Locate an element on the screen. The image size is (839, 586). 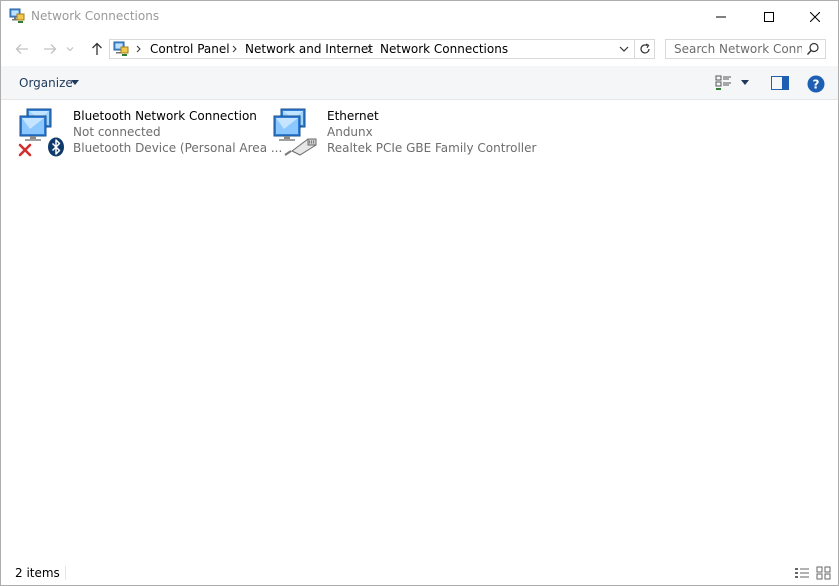
window-title: Network Connections is located at coordinates (95, 16).